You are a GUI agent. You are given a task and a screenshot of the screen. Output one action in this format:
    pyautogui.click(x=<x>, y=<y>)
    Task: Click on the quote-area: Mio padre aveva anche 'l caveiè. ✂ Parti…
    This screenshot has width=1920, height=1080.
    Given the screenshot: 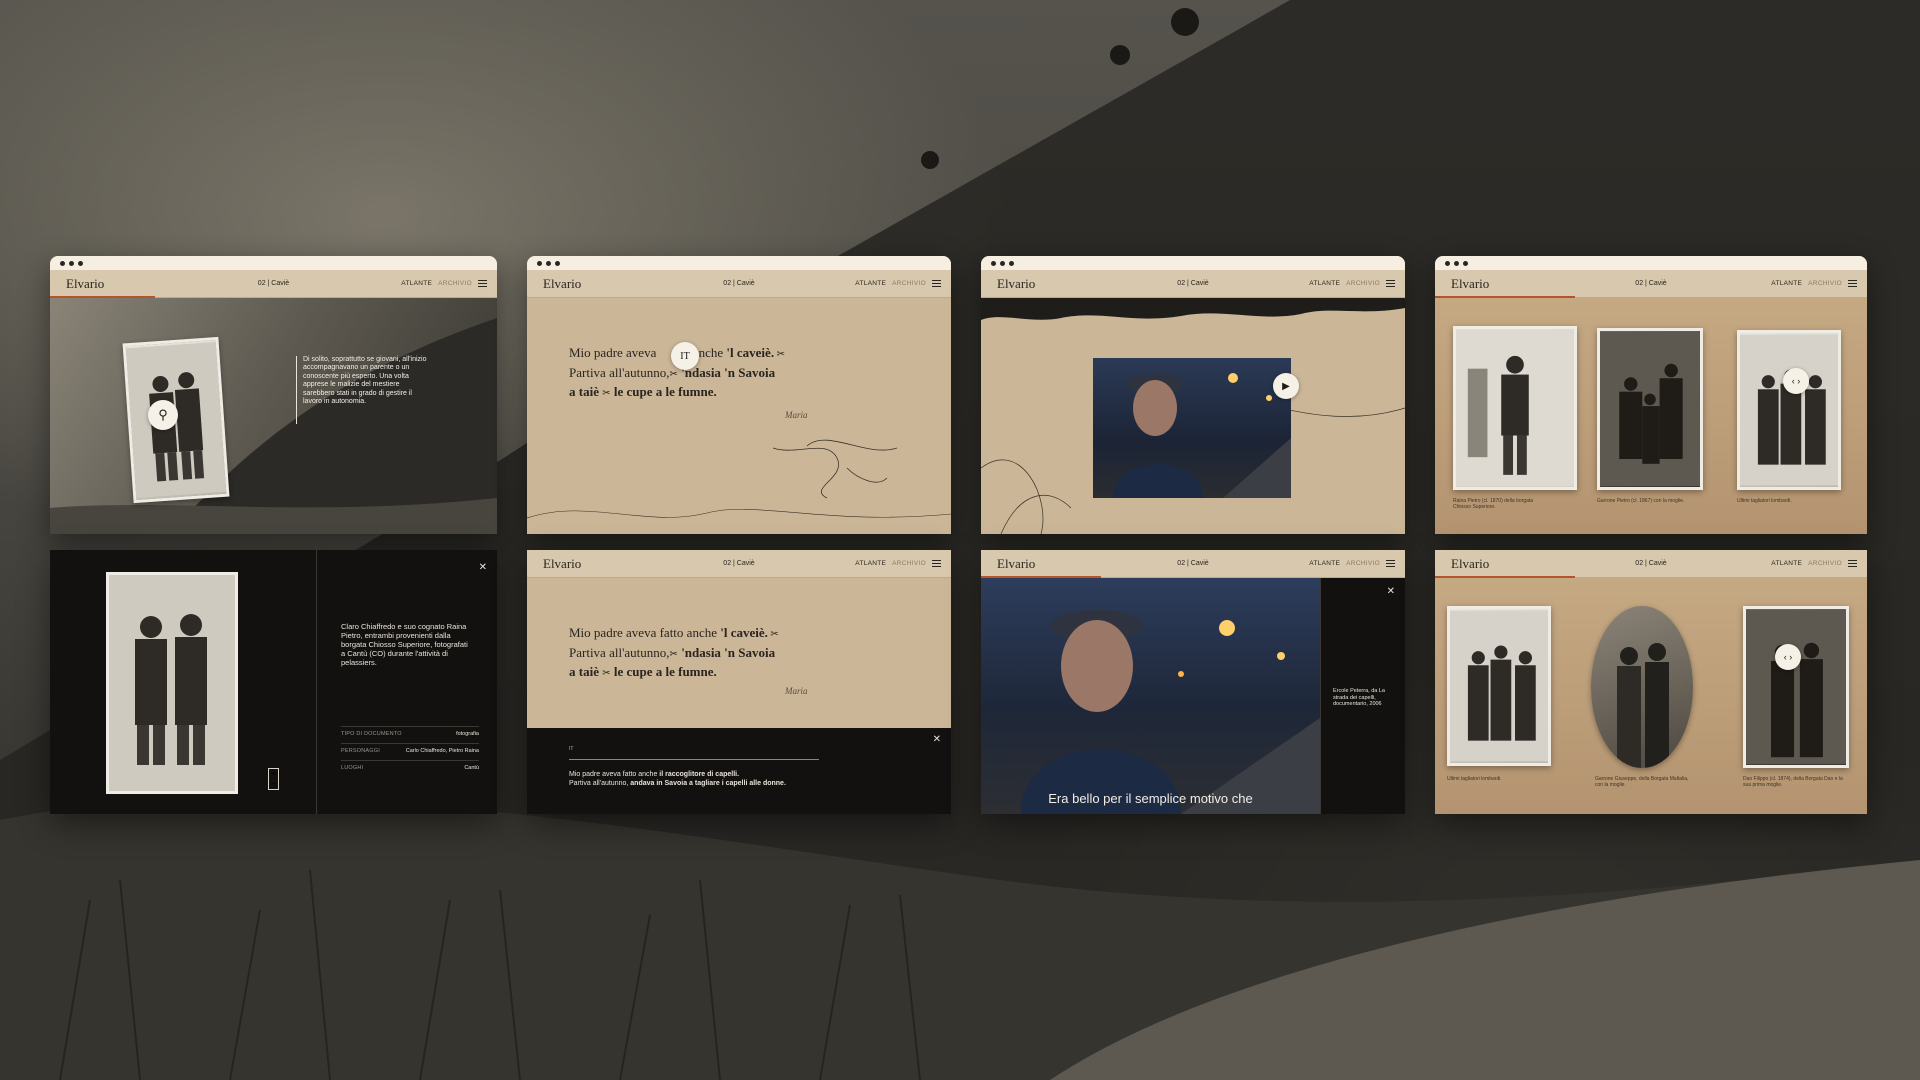 What is the action you would take?
    pyautogui.click(x=739, y=416)
    